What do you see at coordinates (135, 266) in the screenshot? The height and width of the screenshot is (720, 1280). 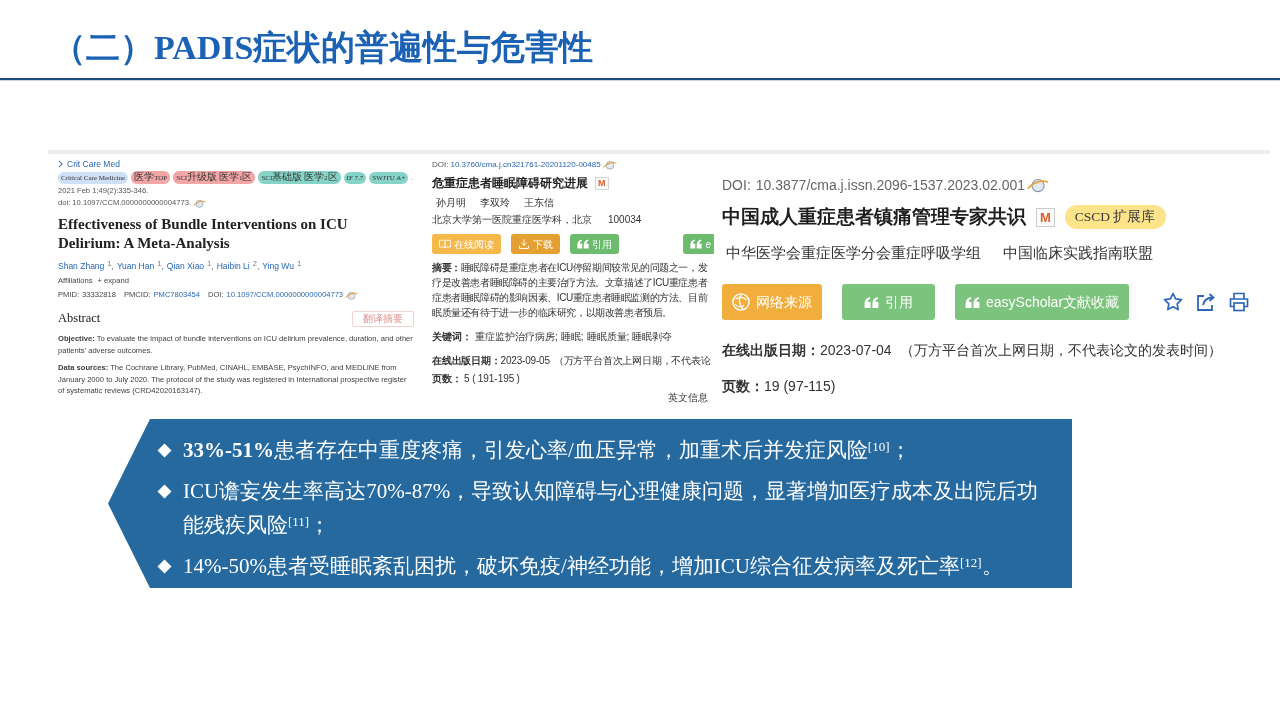 I see `author-link: Yuan Han` at bounding box center [135, 266].